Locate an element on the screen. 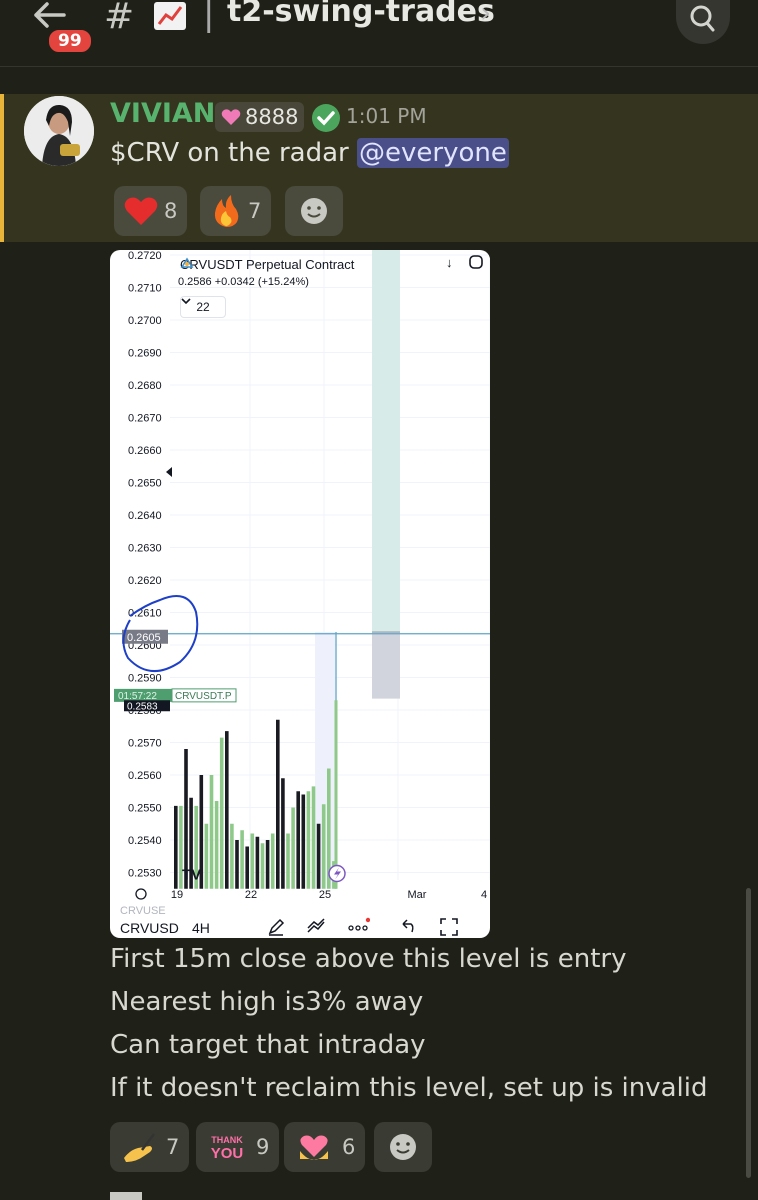 This screenshot has width=758, height=1200. chart-title-text: CRVUSDT Perpetual Contract is located at coordinates (267, 264).